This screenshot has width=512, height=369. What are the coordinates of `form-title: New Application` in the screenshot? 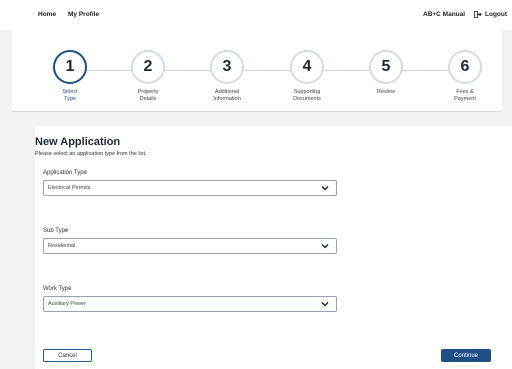 It's located at (78, 142).